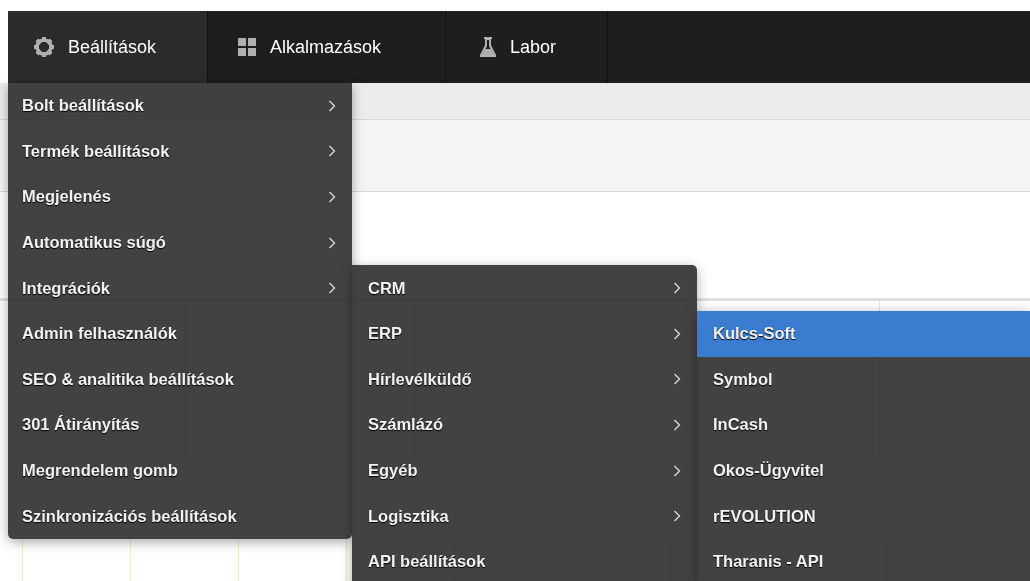 The width and height of the screenshot is (1030, 581). Describe the element at coordinates (524, 559) in the screenshot. I see `menu-item: API beállítások` at that location.